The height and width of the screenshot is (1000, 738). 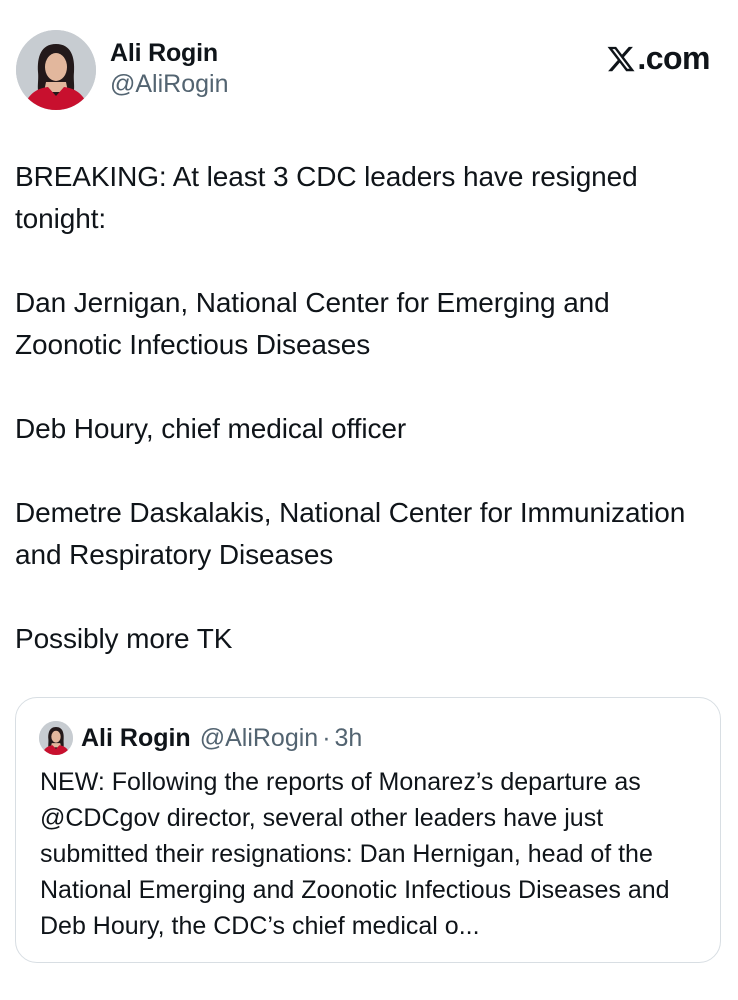 What do you see at coordinates (56, 738) in the screenshot?
I see `quoted-author-avatar` at bounding box center [56, 738].